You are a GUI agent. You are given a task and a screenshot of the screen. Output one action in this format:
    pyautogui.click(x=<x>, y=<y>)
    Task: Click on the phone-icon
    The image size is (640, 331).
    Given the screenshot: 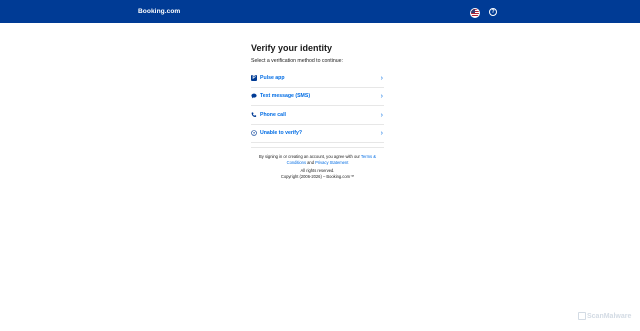 What is the action you would take?
    pyautogui.click(x=254, y=115)
    